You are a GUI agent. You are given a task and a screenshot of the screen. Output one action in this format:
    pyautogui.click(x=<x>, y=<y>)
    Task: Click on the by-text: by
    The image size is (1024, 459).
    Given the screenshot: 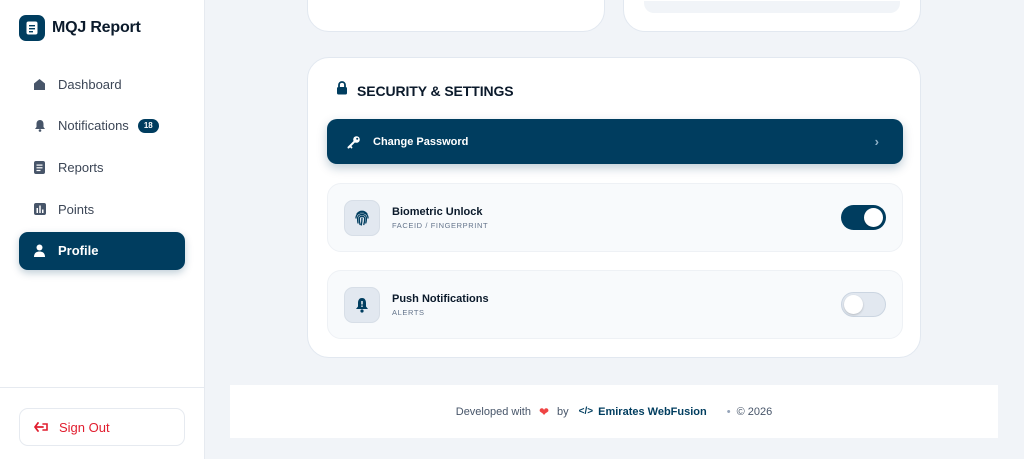 What is the action you would take?
    pyautogui.click(x=563, y=411)
    